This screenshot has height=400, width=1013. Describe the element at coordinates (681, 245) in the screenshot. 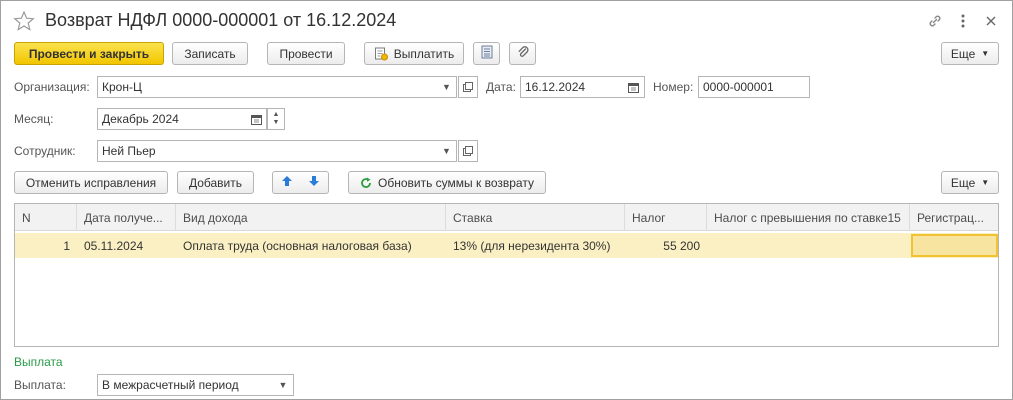

I see `cell-tax: 55 200` at that location.